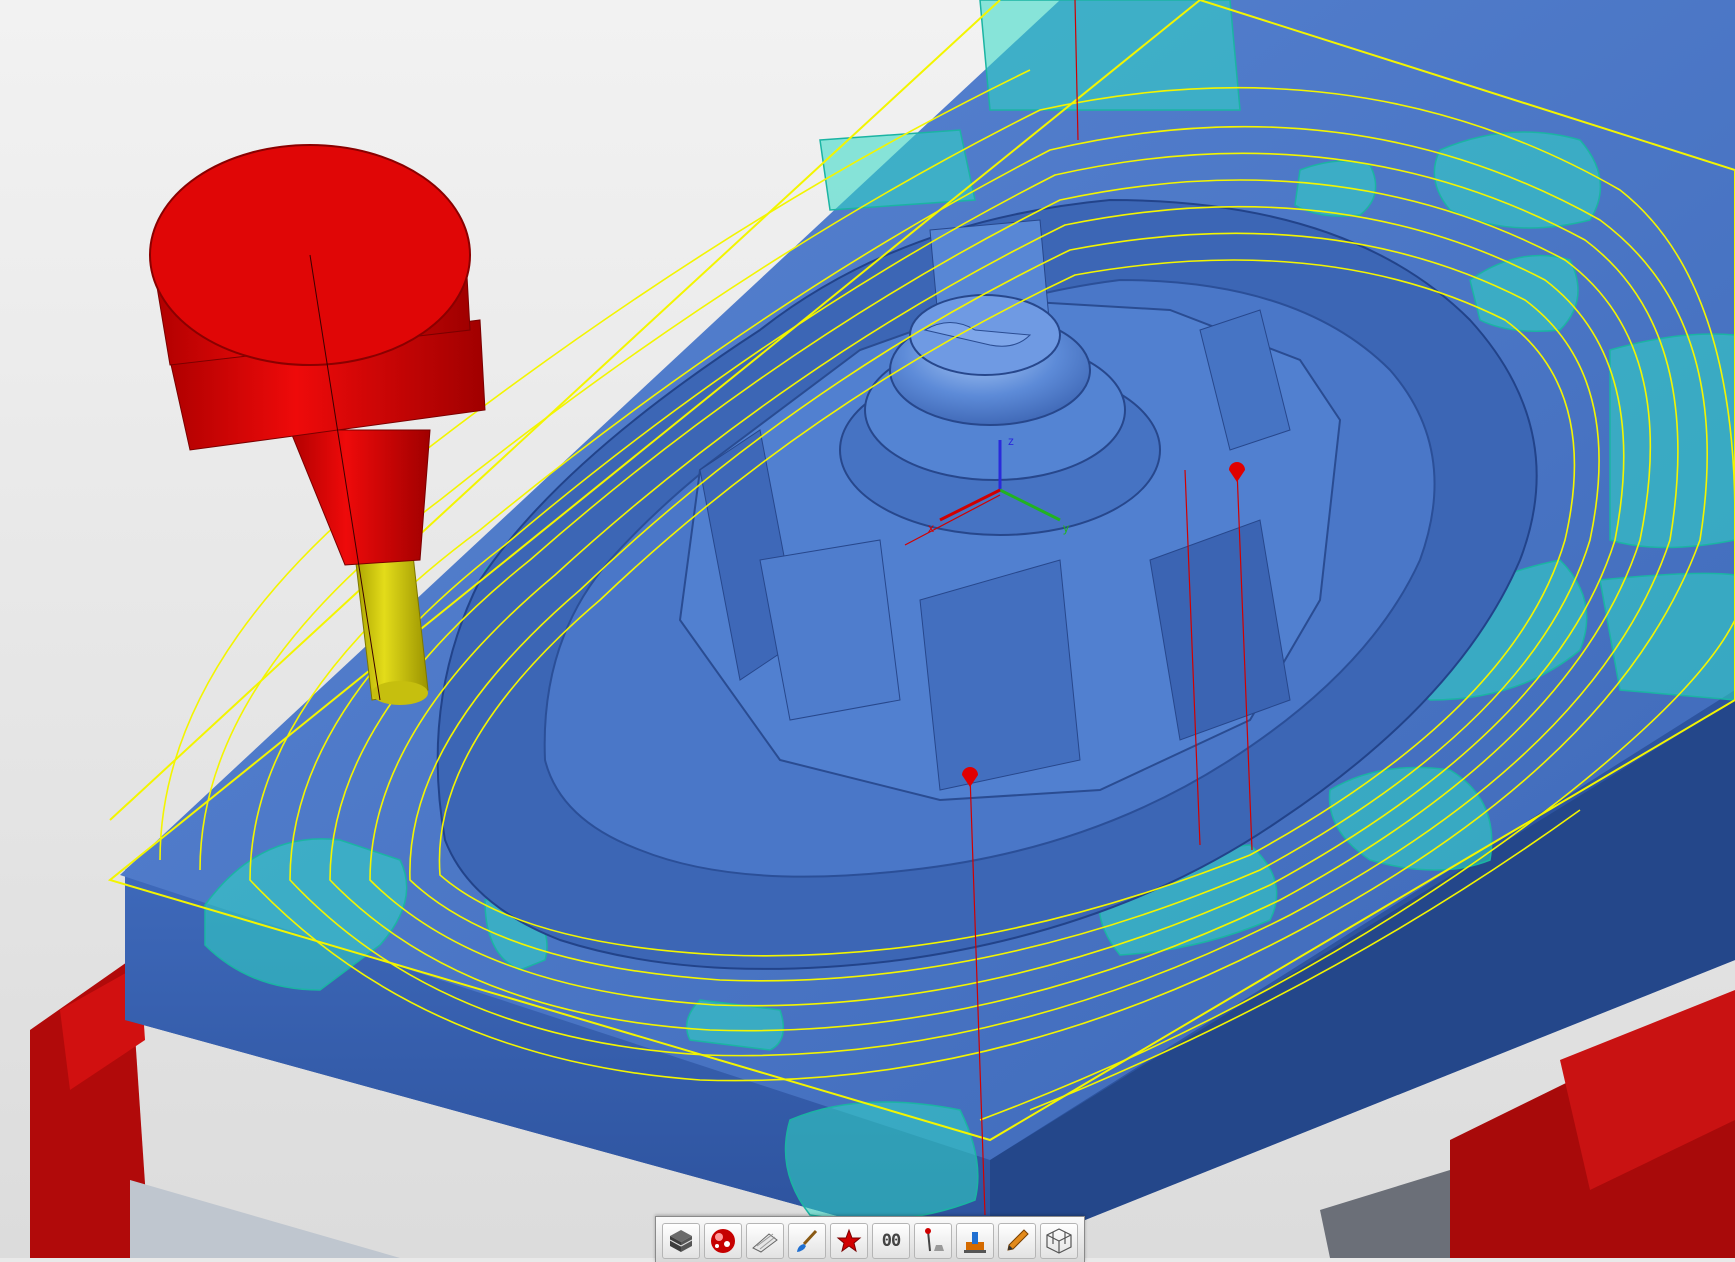 The image size is (1735, 1262). Describe the element at coordinates (807, 1241) in the screenshot. I see `paint-brush-icon` at that location.